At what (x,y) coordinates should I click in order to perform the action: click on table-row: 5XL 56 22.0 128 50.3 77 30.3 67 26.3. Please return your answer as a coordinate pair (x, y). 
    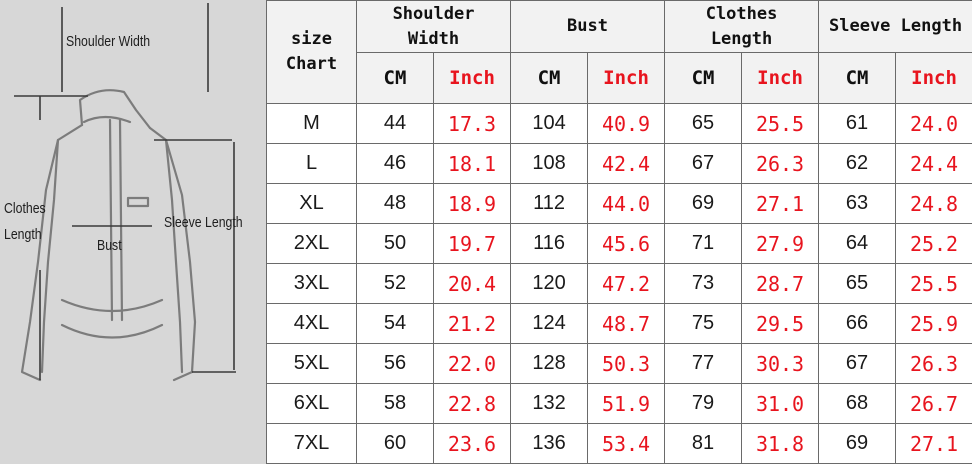
    Looking at the image, I should click on (619, 363).